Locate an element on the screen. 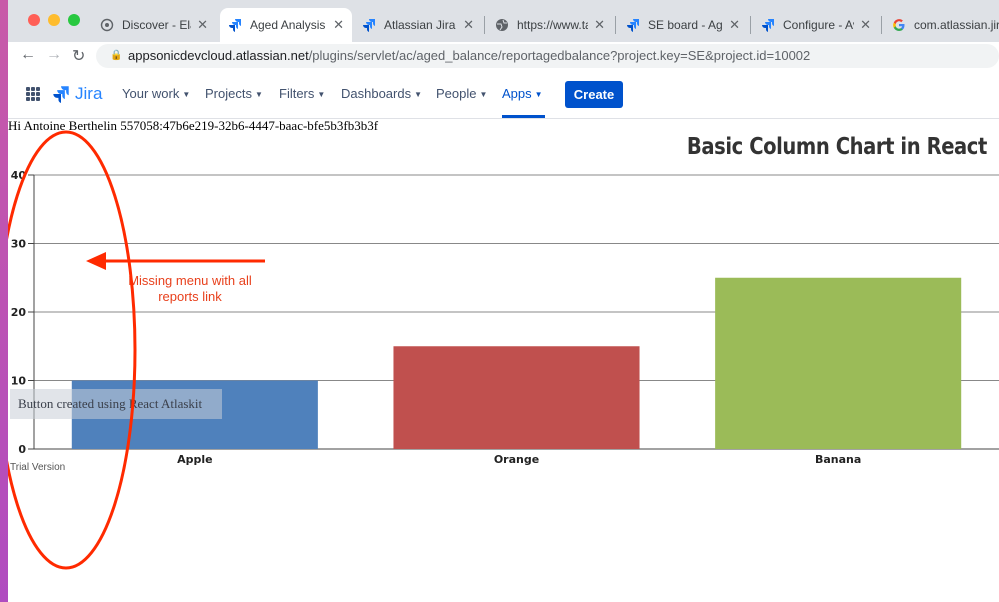 Image resolution: width=999 pixels, height=602 pixels. nav-people: People ▼ is located at coordinates (461, 93).